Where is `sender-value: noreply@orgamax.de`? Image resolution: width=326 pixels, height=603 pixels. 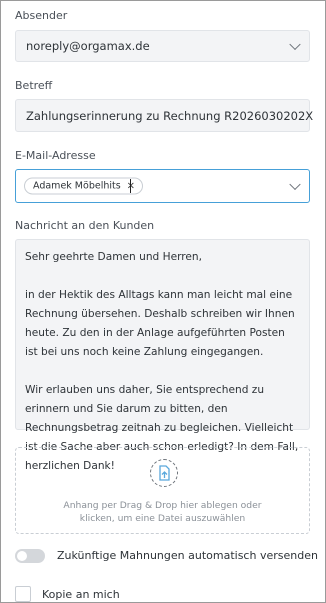
sender-value: noreply@orgamax.de is located at coordinates (88, 46).